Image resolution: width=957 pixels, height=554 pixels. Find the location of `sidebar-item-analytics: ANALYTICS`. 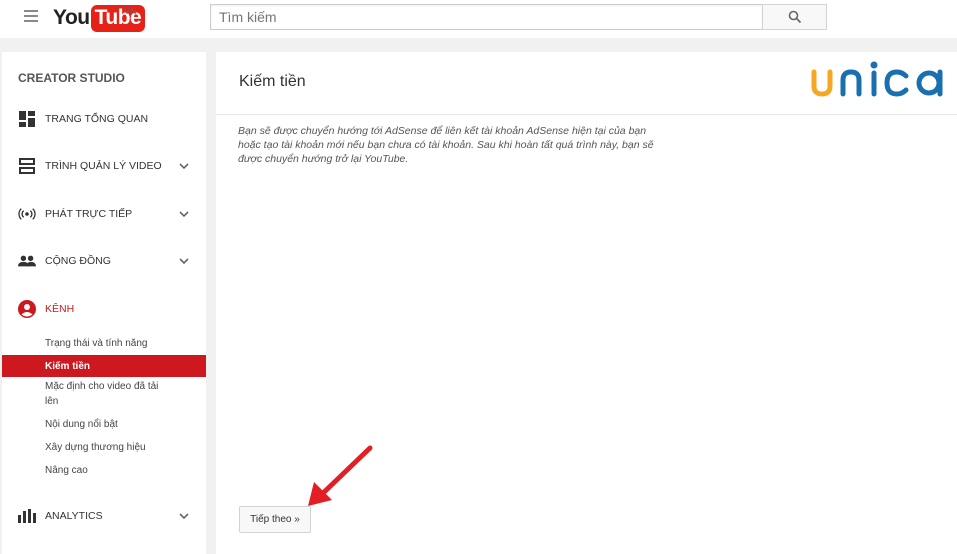

sidebar-item-analytics: ANALYTICS is located at coordinates (104, 516).